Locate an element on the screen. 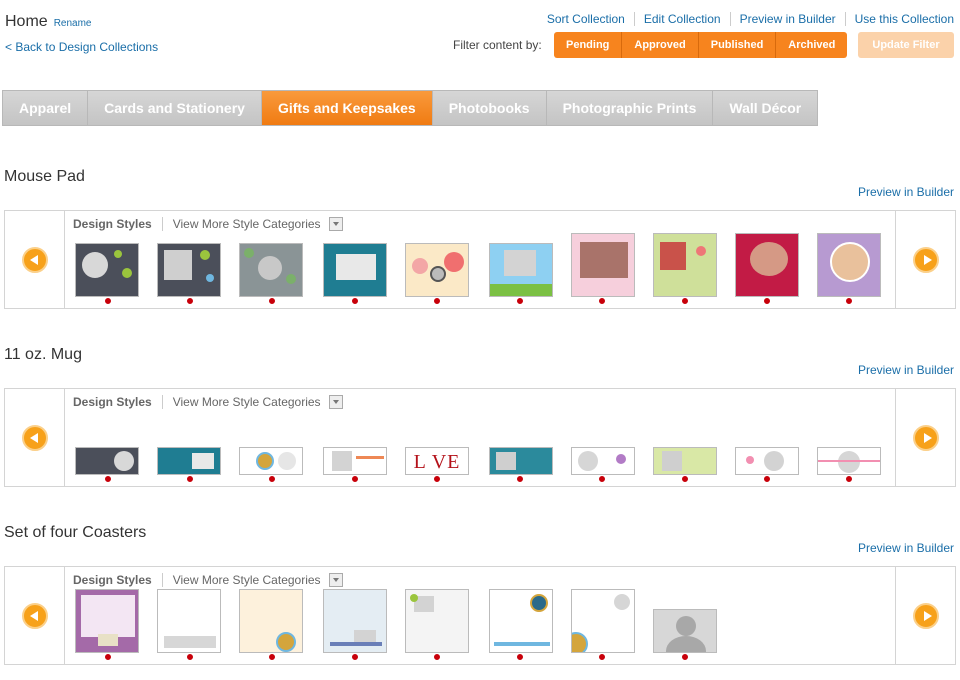 Image resolution: width=960 pixels, height=680 pixels. page-title: Home Rename is located at coordinates (48, 22).